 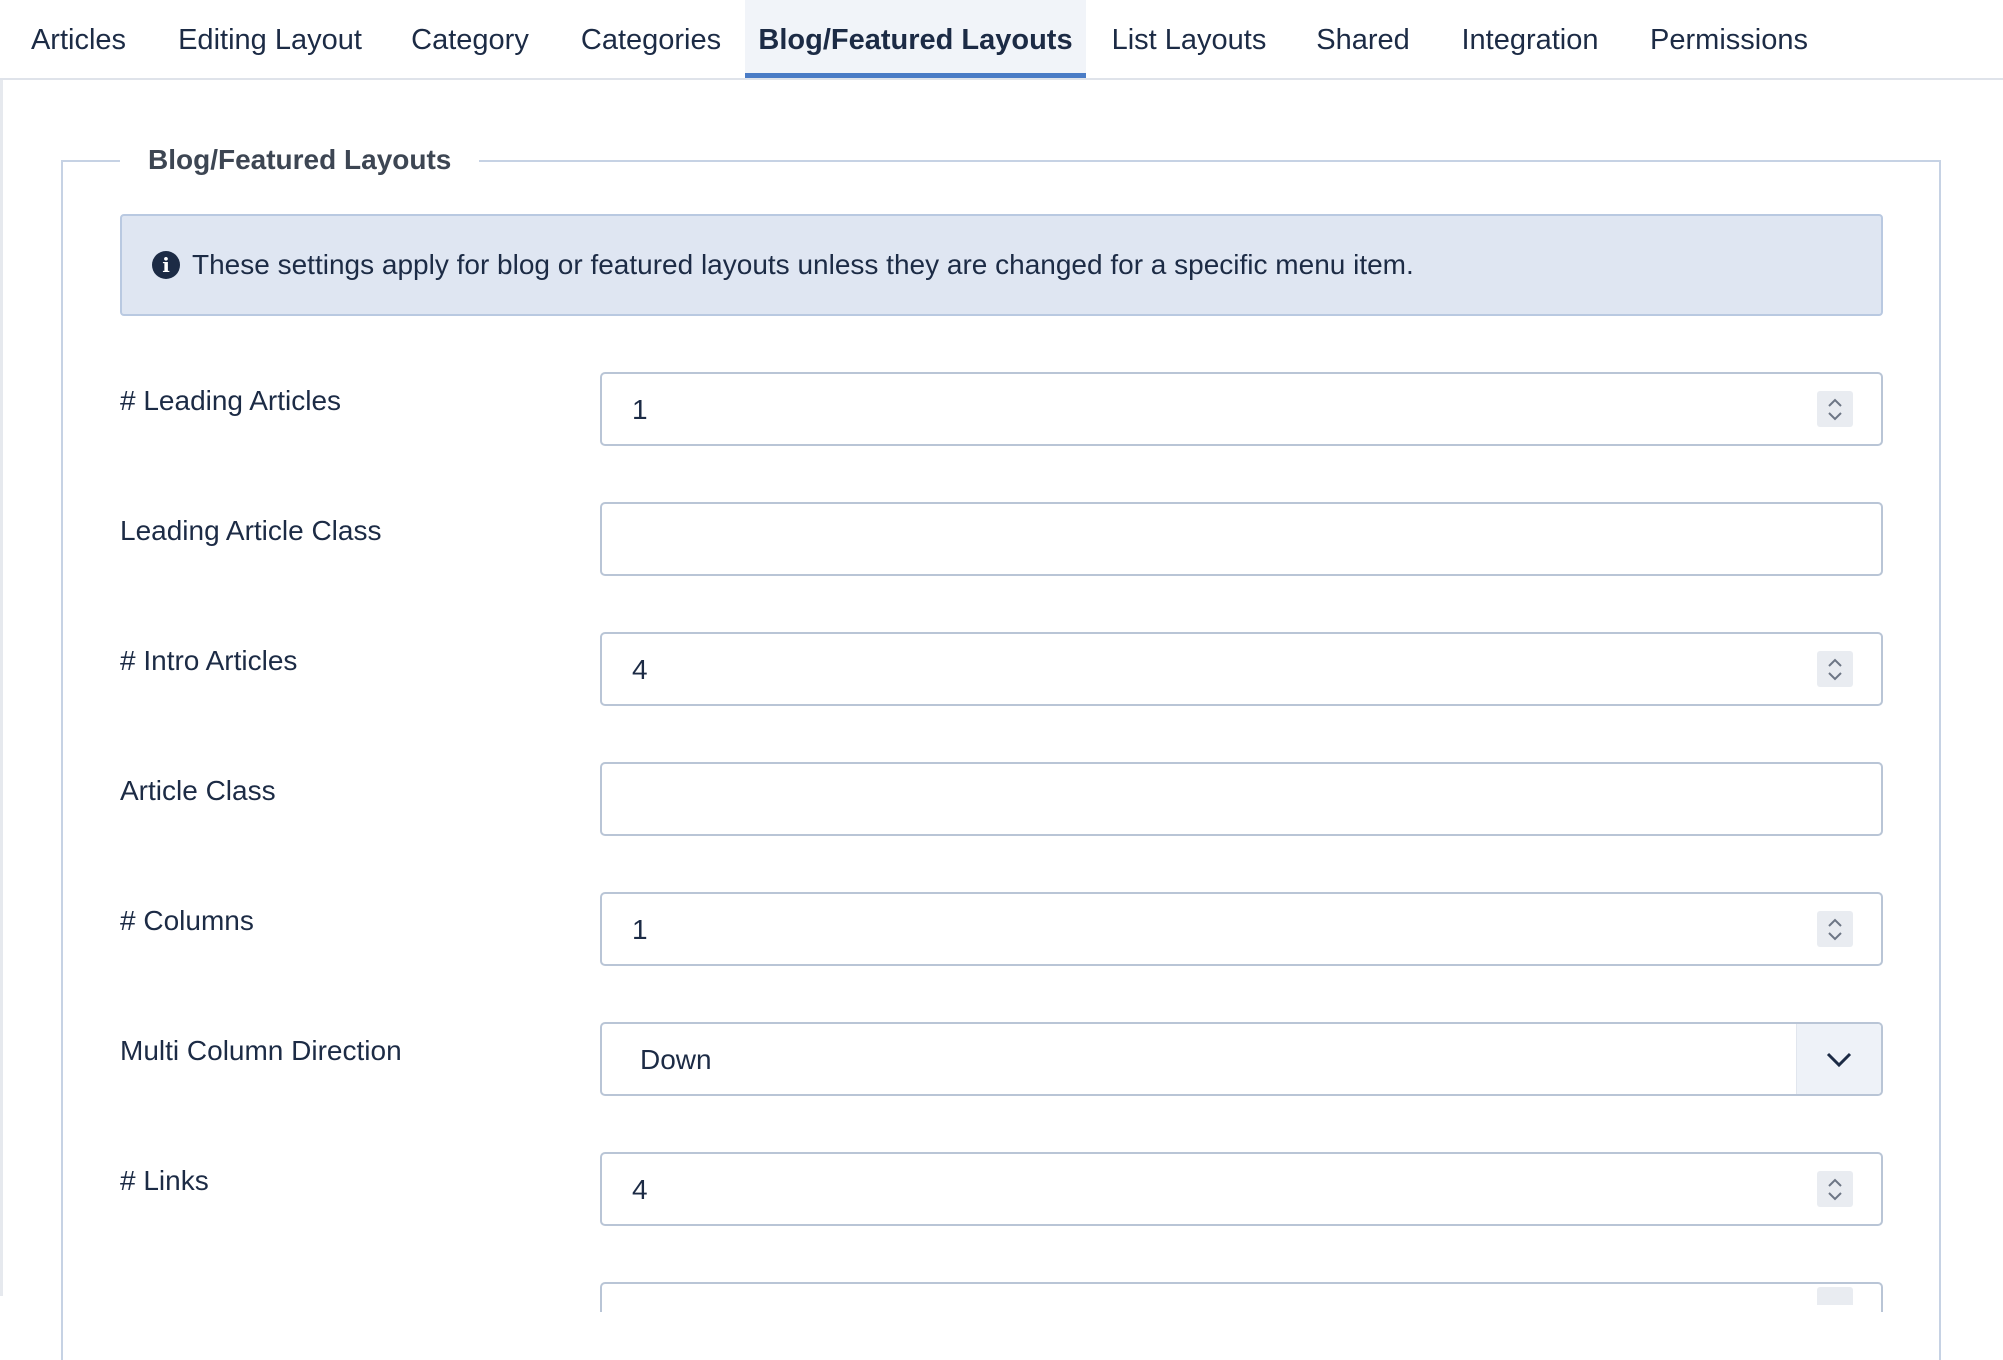 What do you see at coordinates (209, 660) in the screenshot?
I see `intro-articles-label: # Intro Articles` at bounding box center [209, 660].